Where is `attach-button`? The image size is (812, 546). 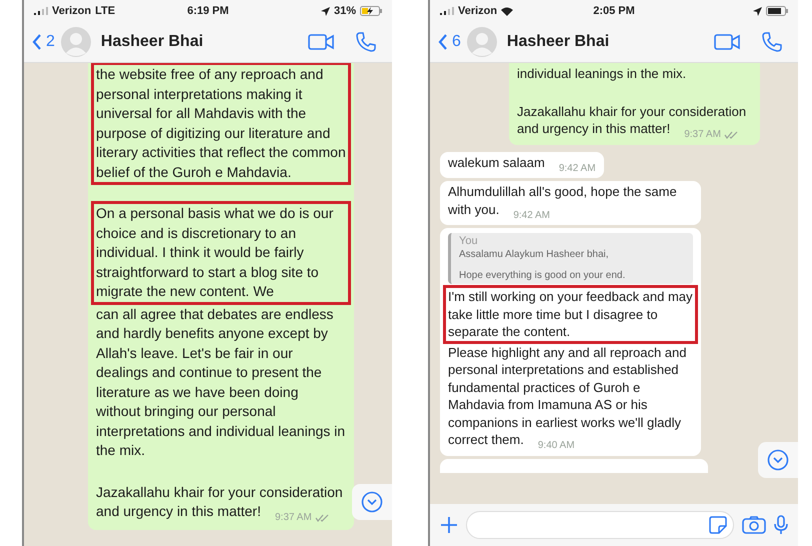
attach-button is located at coordinates (449, 525).